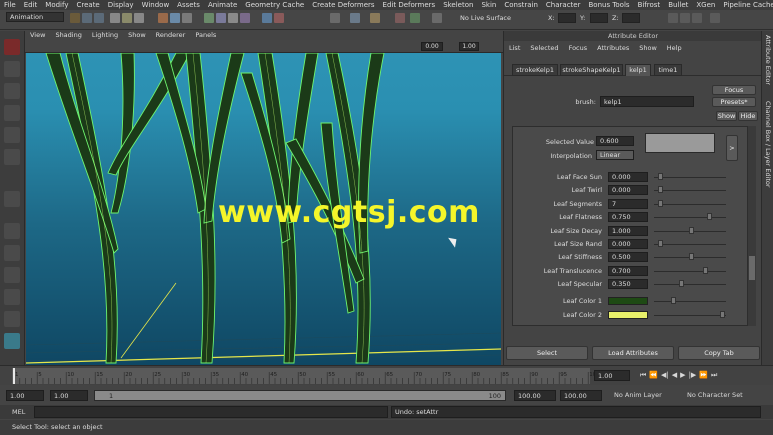  I want to click on vp-menu-panels: Panels, so click(205, 35).